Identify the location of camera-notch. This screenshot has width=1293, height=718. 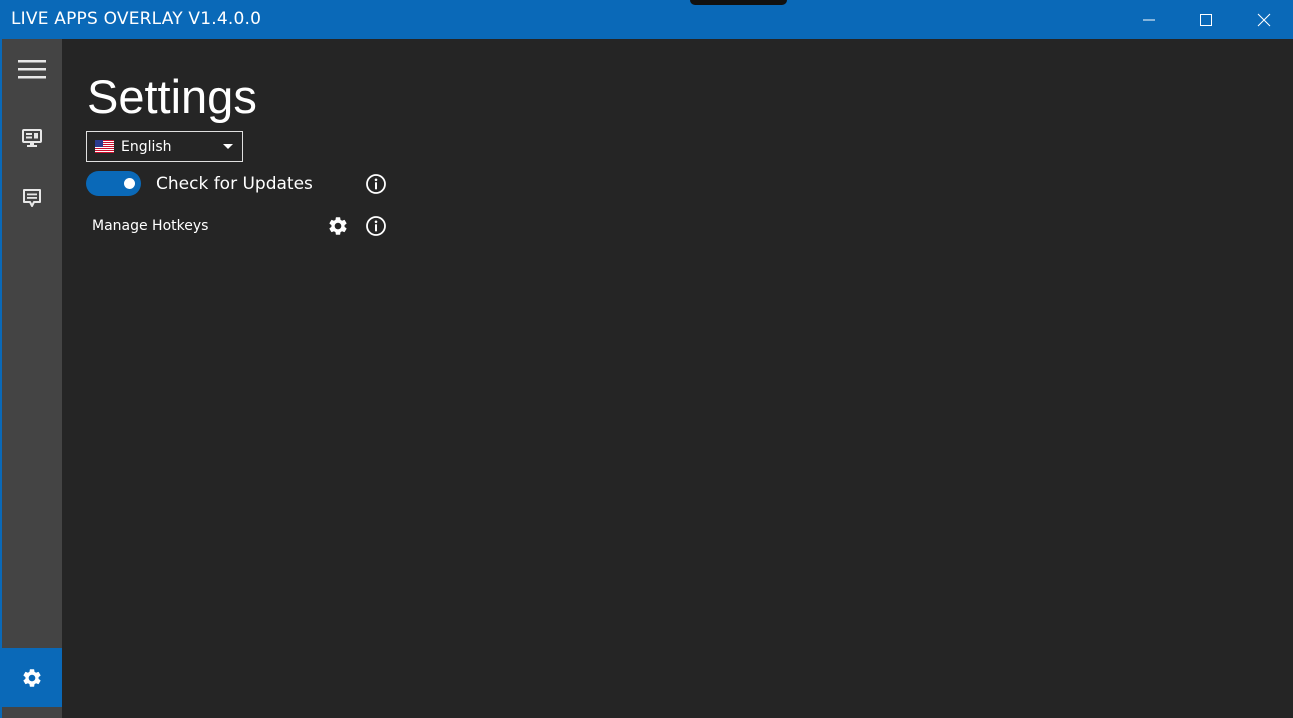
(738, 2).